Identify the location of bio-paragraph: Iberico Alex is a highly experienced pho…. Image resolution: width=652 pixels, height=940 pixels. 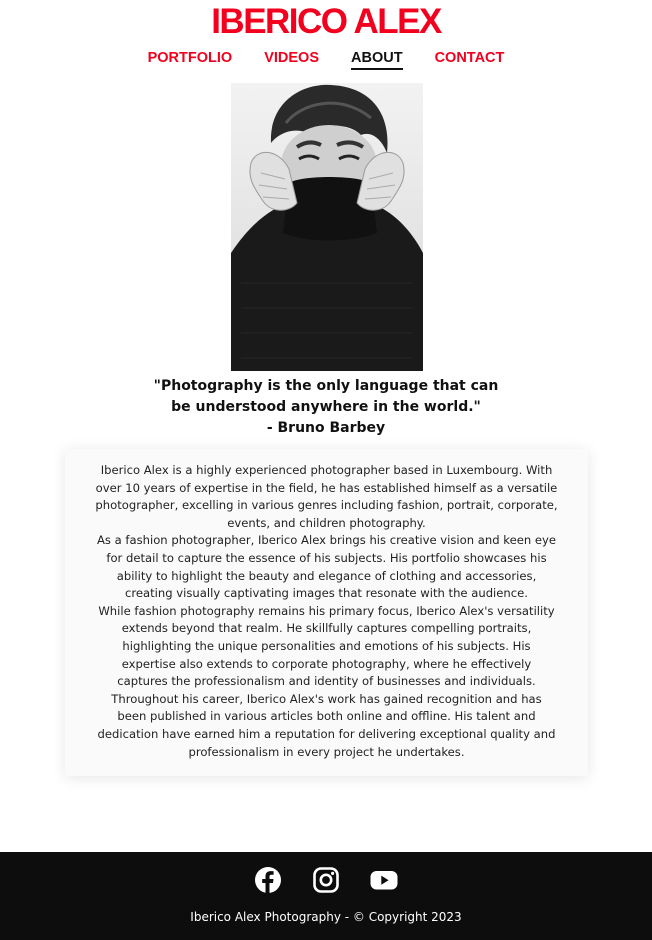
(326, 496).